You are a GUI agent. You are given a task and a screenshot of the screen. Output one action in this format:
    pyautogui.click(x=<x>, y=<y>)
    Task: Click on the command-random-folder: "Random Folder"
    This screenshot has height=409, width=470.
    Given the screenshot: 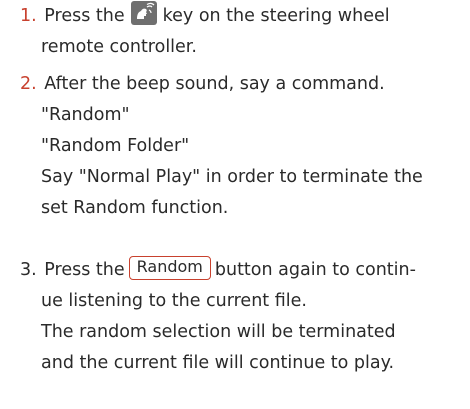 What is the action you would take?
    pyautogui.click(x=115, y=146)
    